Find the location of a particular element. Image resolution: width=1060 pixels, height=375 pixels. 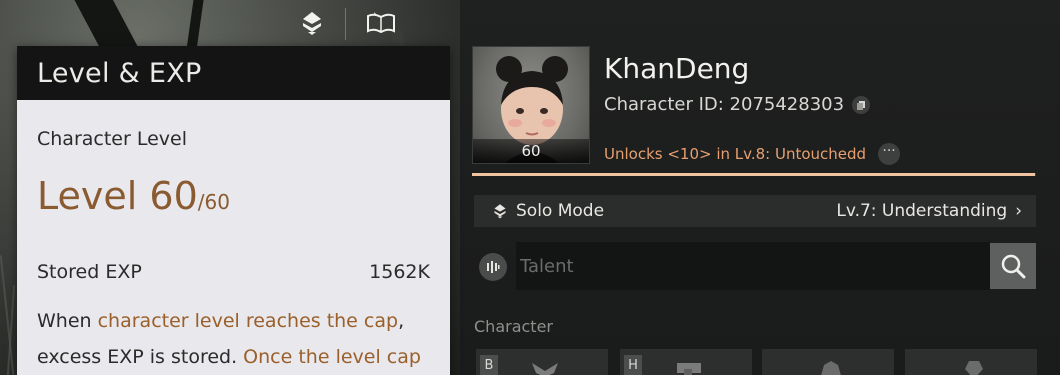

slot-hotkey: H is located at coordinates (633, 365).